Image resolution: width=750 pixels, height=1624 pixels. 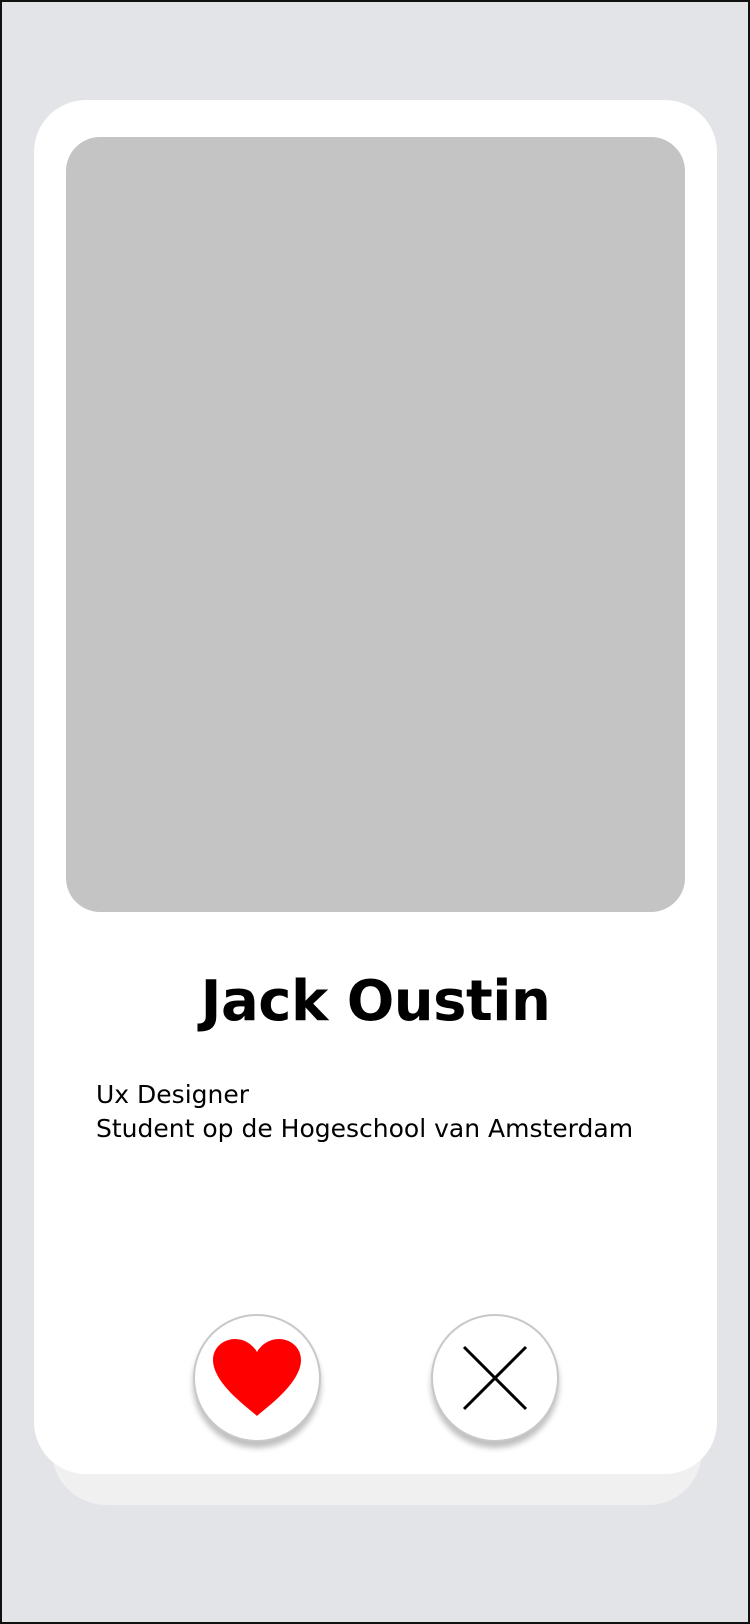 I want to click on heart-icon, so click(x=257, y=1378).